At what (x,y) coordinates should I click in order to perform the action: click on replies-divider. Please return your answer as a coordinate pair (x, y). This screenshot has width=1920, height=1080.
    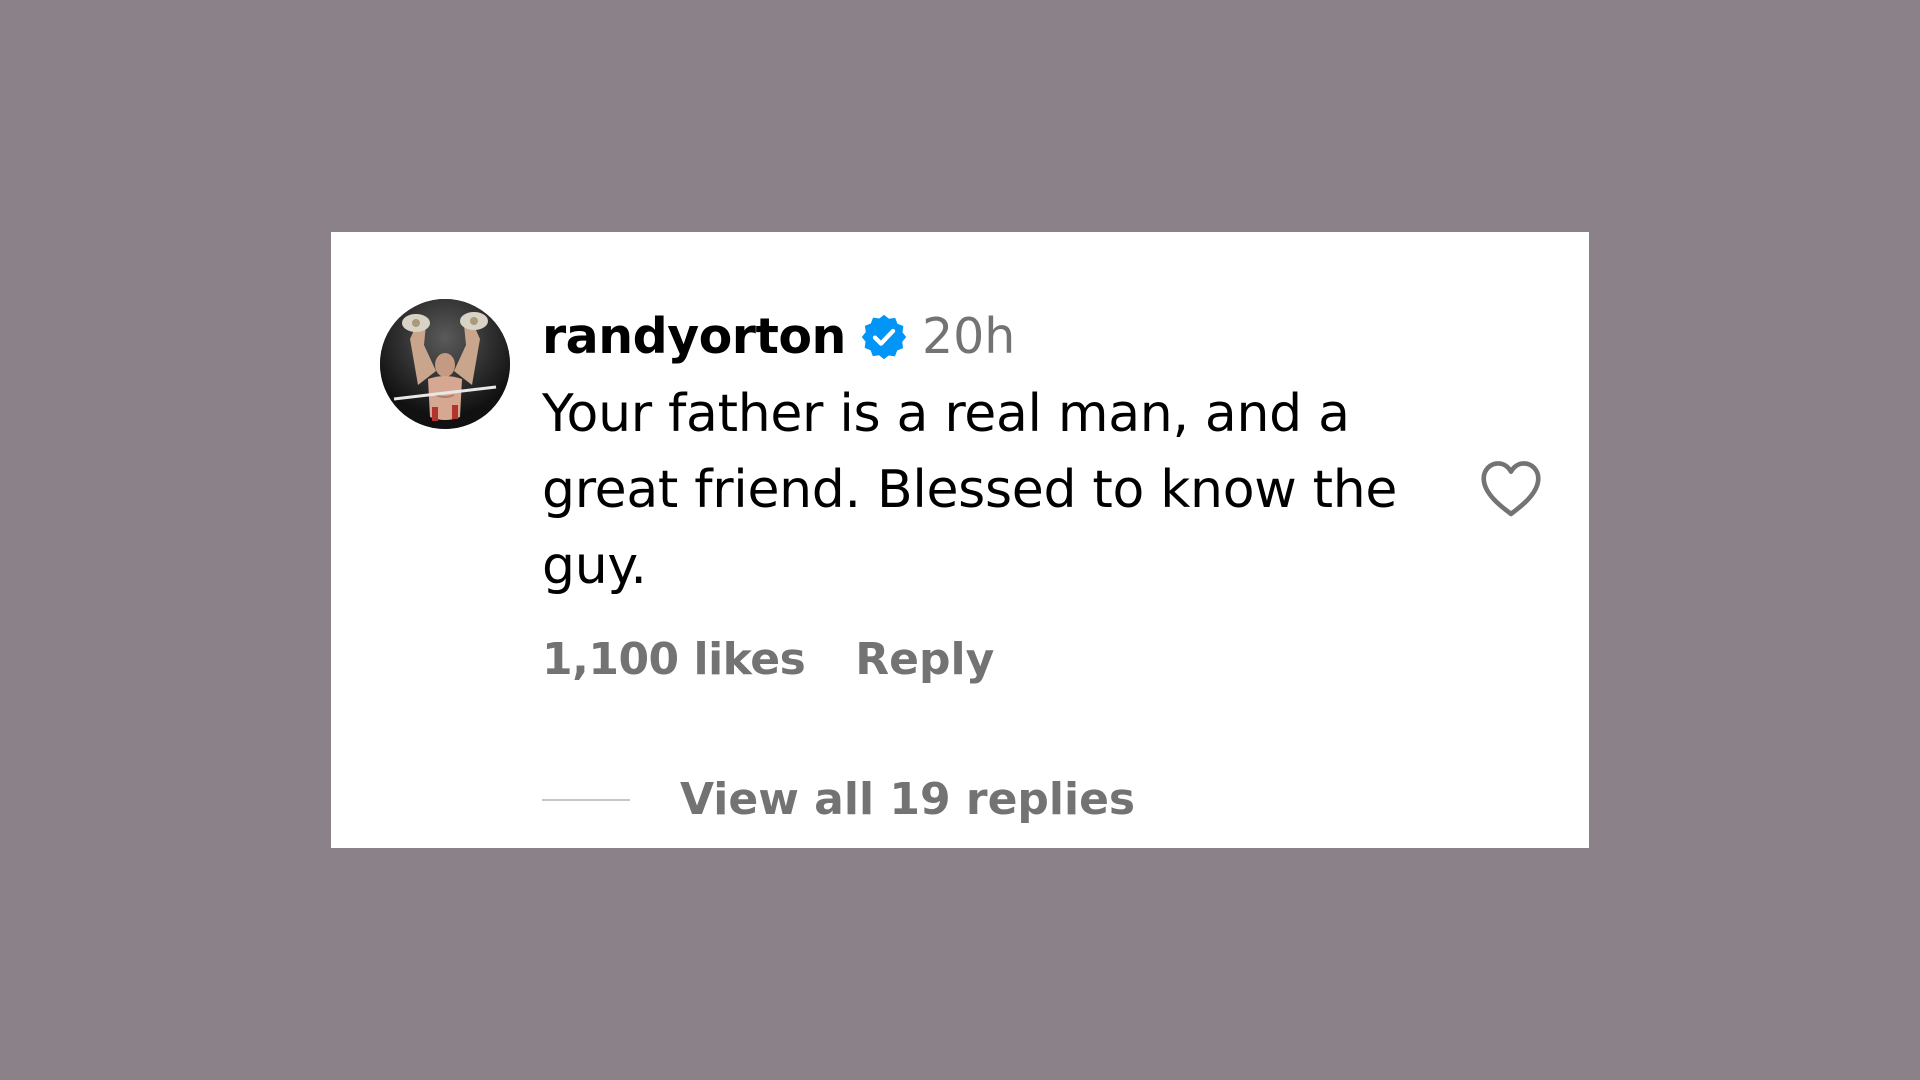
    Looking at the image, I should click on (586, 799).